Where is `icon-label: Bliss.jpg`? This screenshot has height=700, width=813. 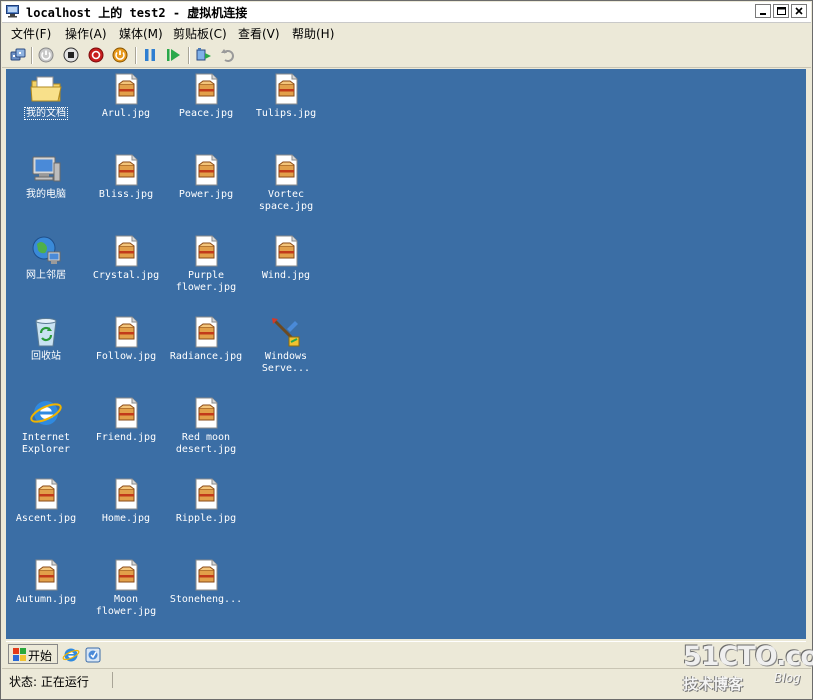
icon-label: Bliss.jpg is located at coordinates (126, 194).